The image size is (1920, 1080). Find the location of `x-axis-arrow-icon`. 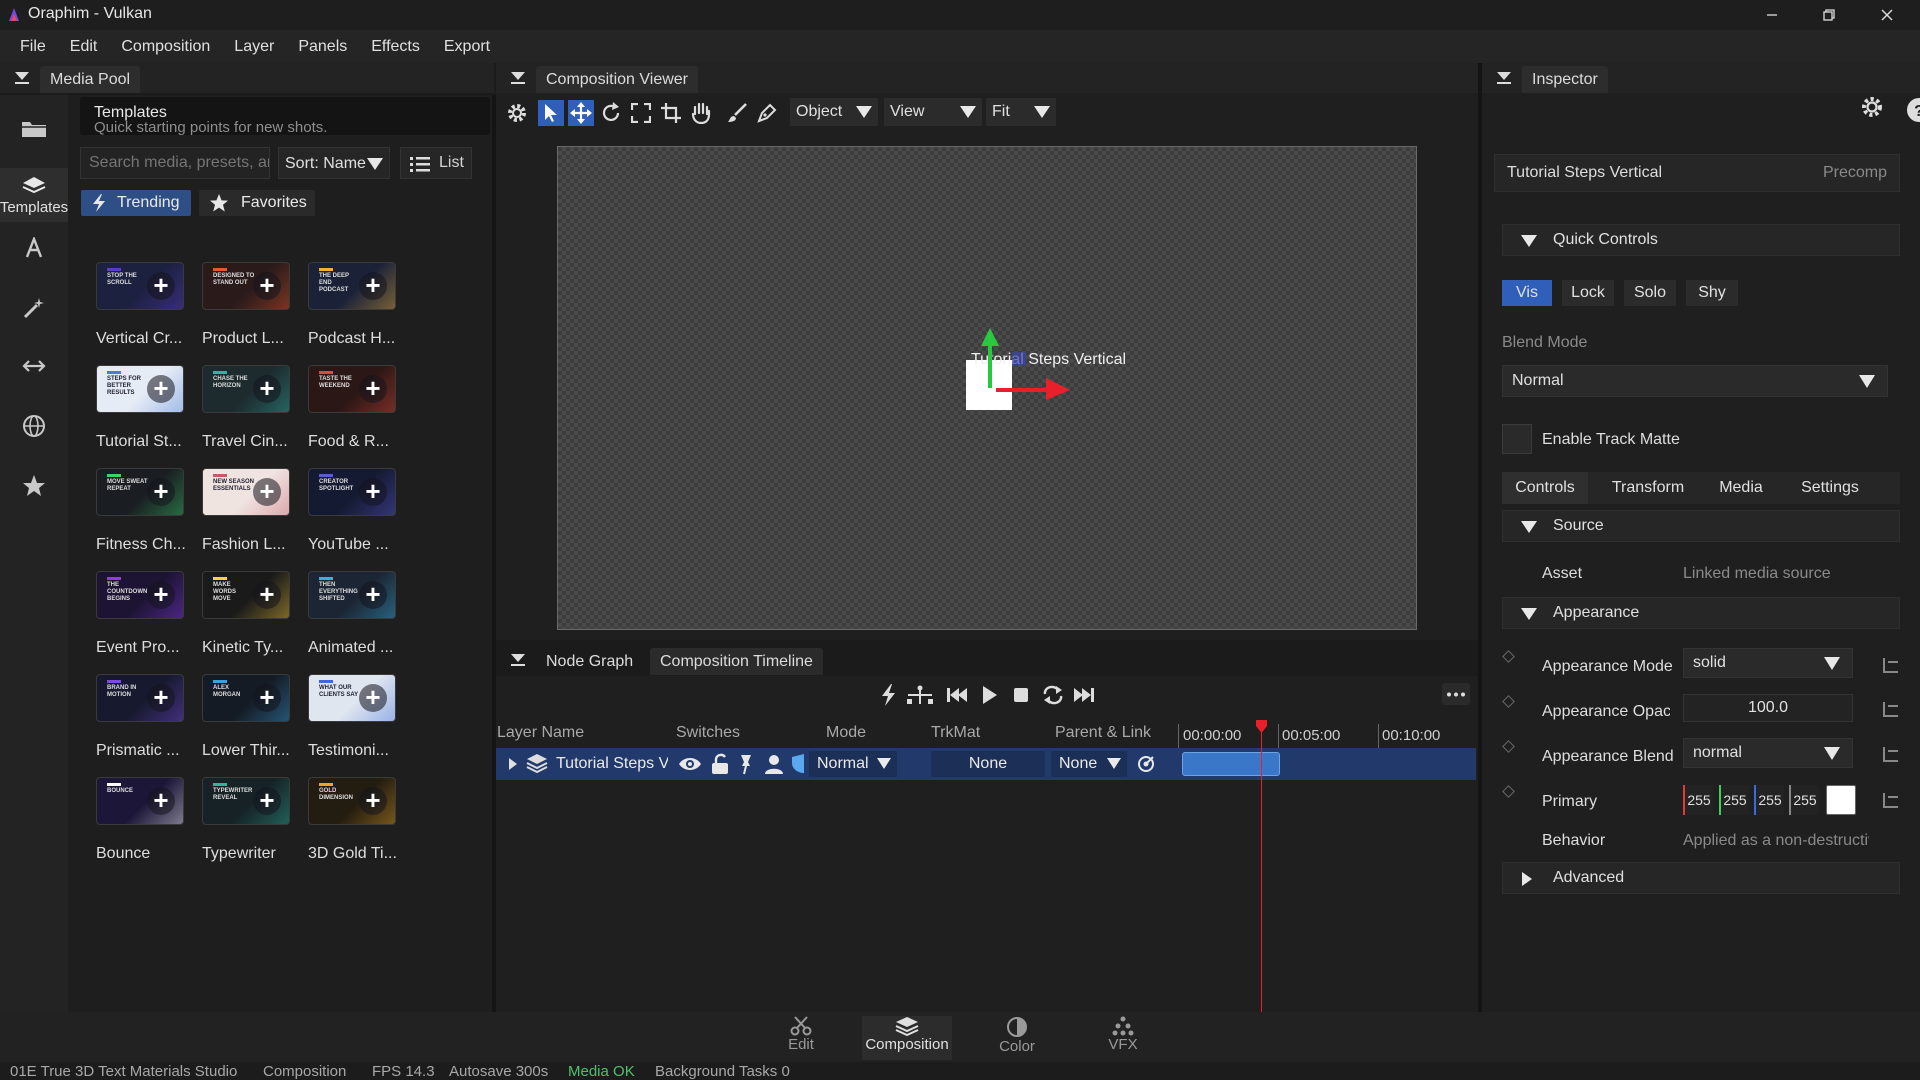

x-axis-arrow-icon is located at coordinates (1033, 387).